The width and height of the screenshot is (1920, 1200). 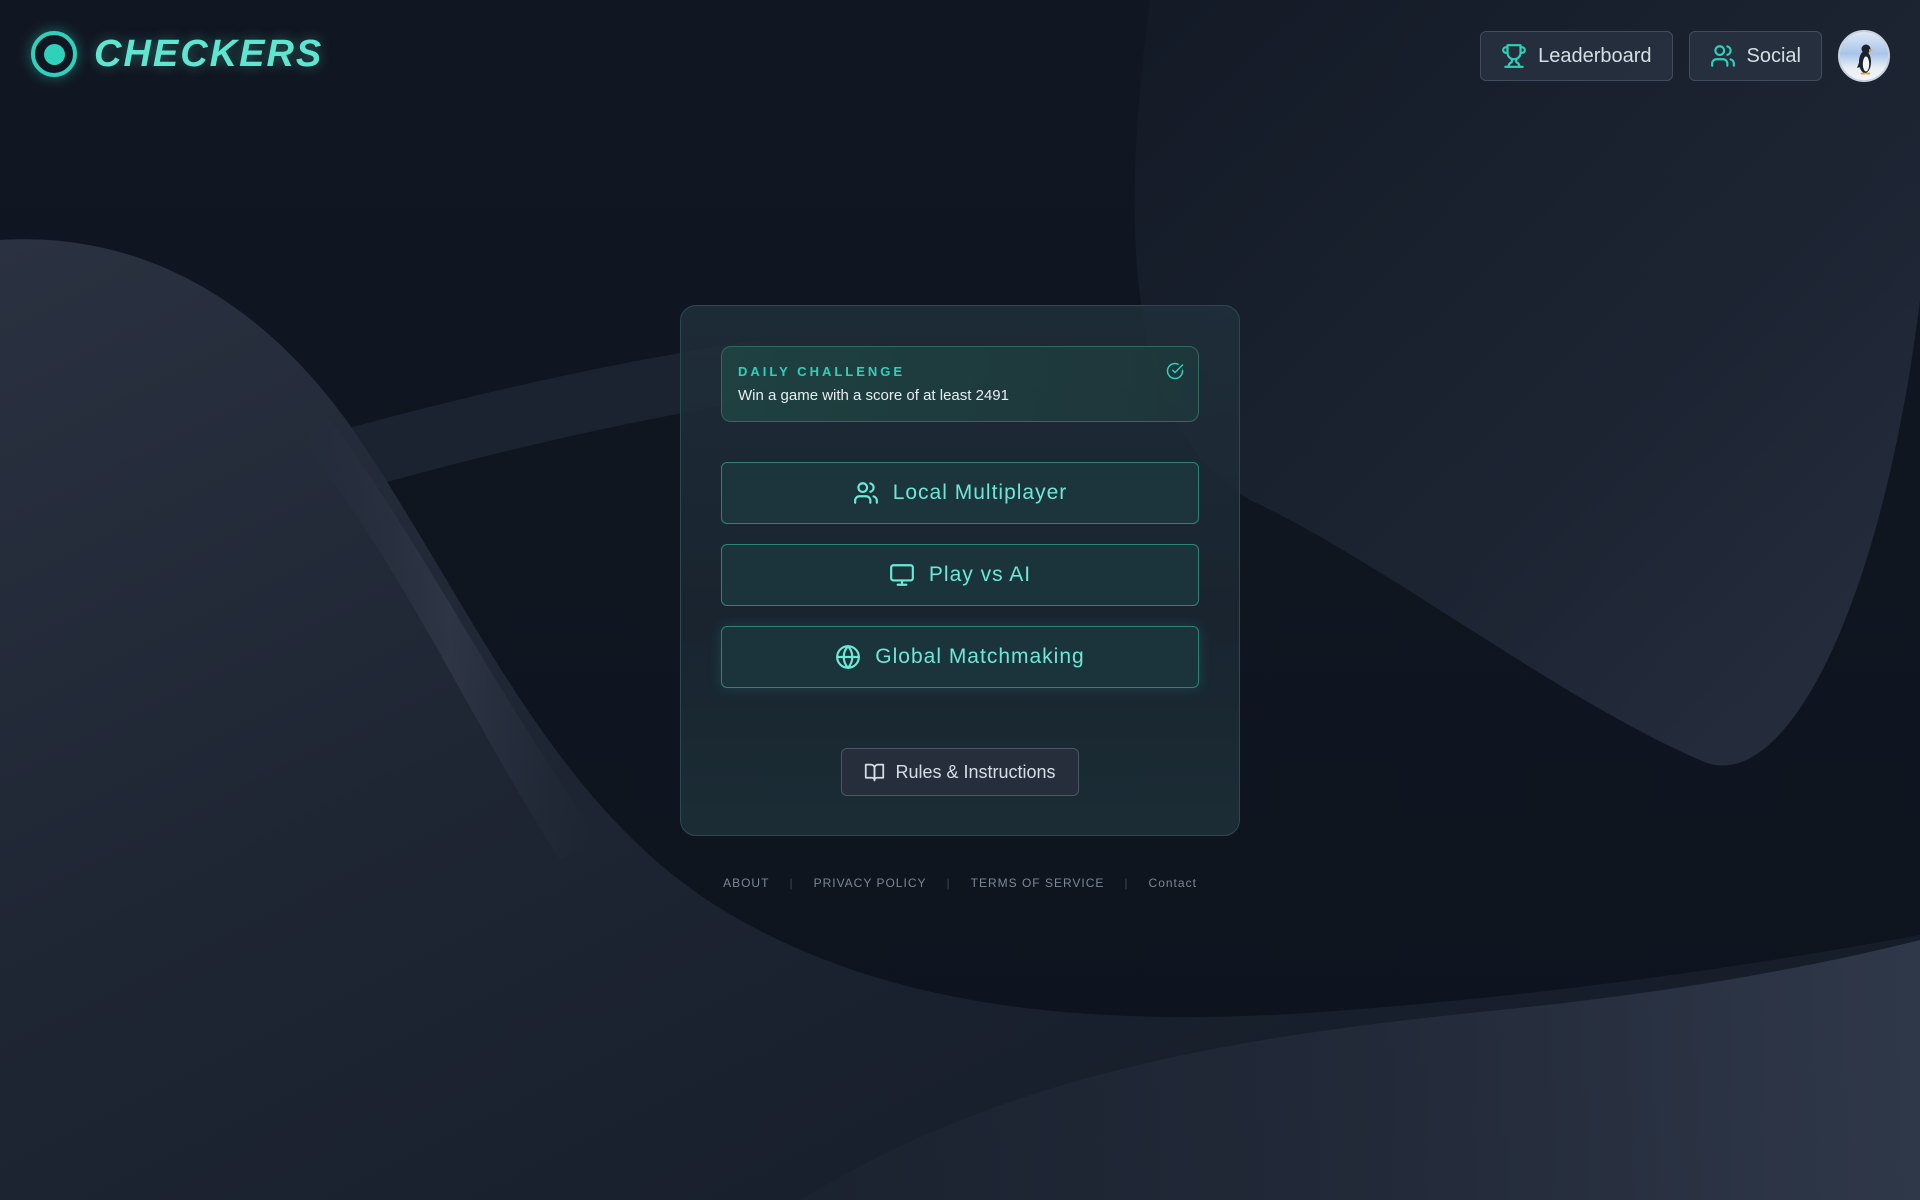 What do you see at coordinates (901, 575) in the screenshot?
I see `monitor-icon` at bounding box center [901, 575].